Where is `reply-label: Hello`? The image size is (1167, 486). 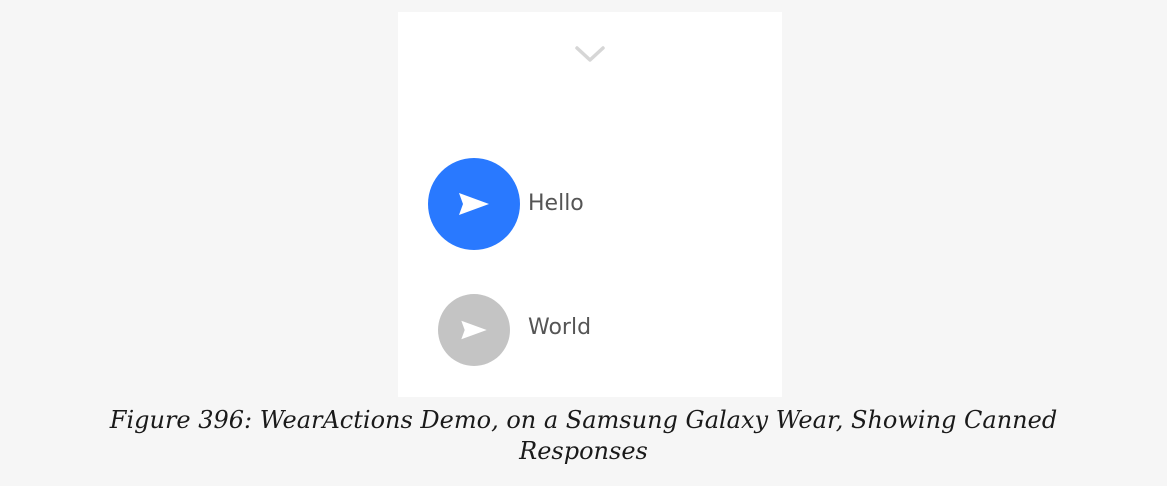
reply-label: Hello is located at coordinates (556, 203).